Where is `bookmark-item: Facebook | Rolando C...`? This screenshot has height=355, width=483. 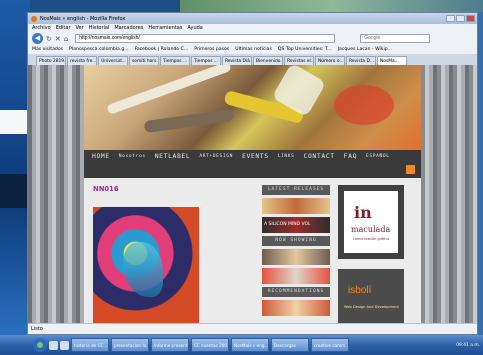
bookmark-item: Facebook | Rolando C... is located at coordinates (162, 49).